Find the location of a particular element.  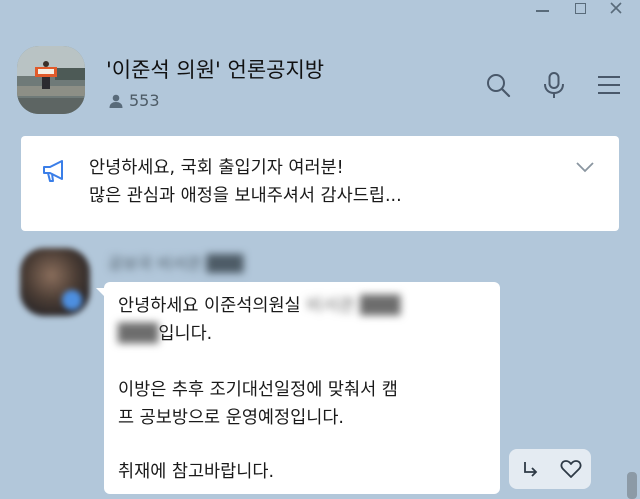

reply-button is located at coordinates (530, 469).